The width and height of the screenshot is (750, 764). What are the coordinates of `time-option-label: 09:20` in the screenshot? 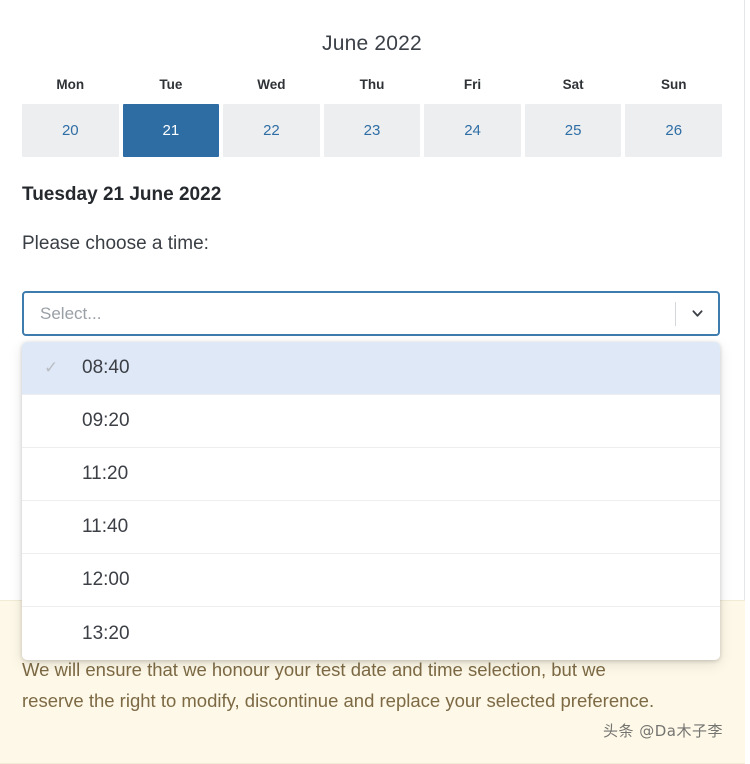 It's located at (106, 420).